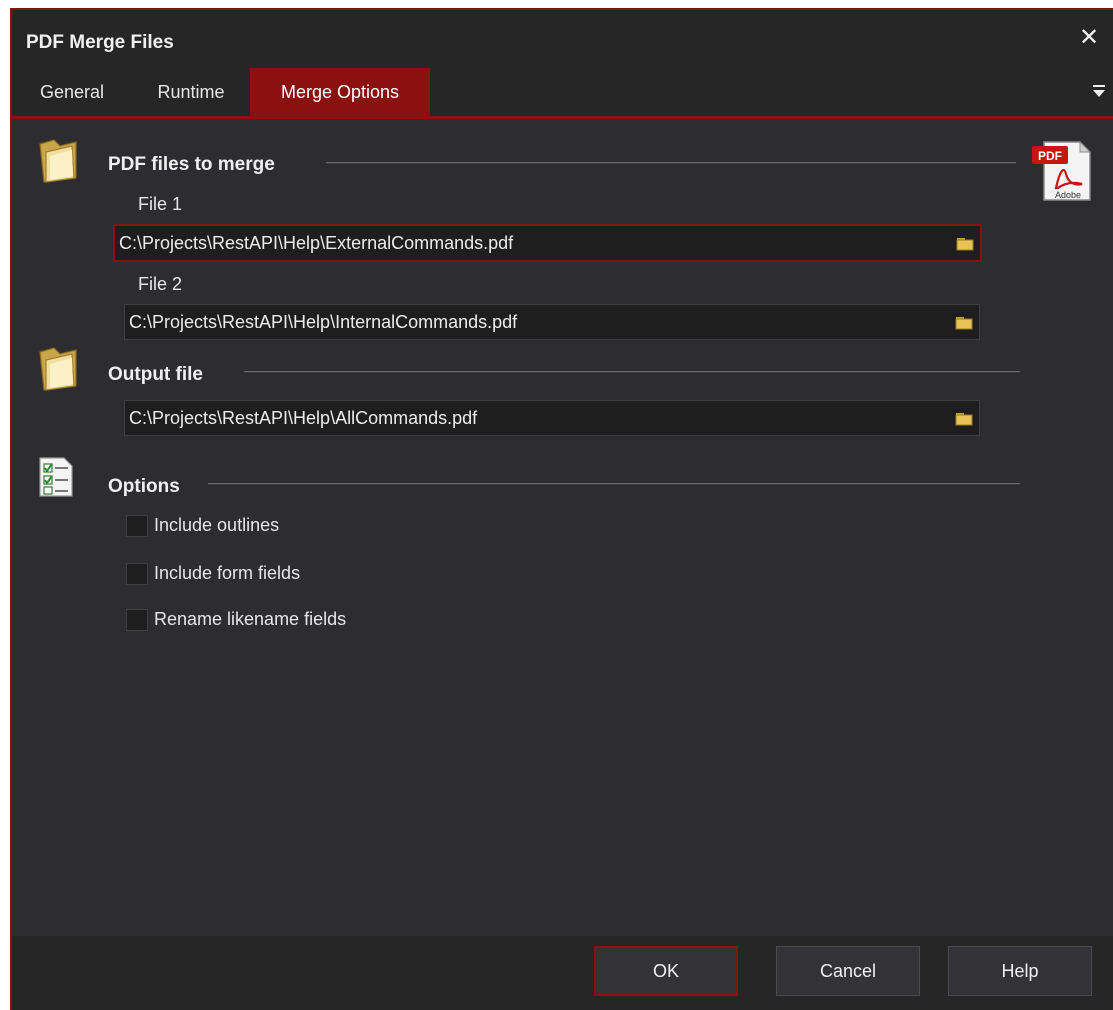 The height and width of the screenshot is (1010, 1113). Describe the element at coordinates (162, 375) in the screenshot. I see `section-title-output-file: Output file` at that location.